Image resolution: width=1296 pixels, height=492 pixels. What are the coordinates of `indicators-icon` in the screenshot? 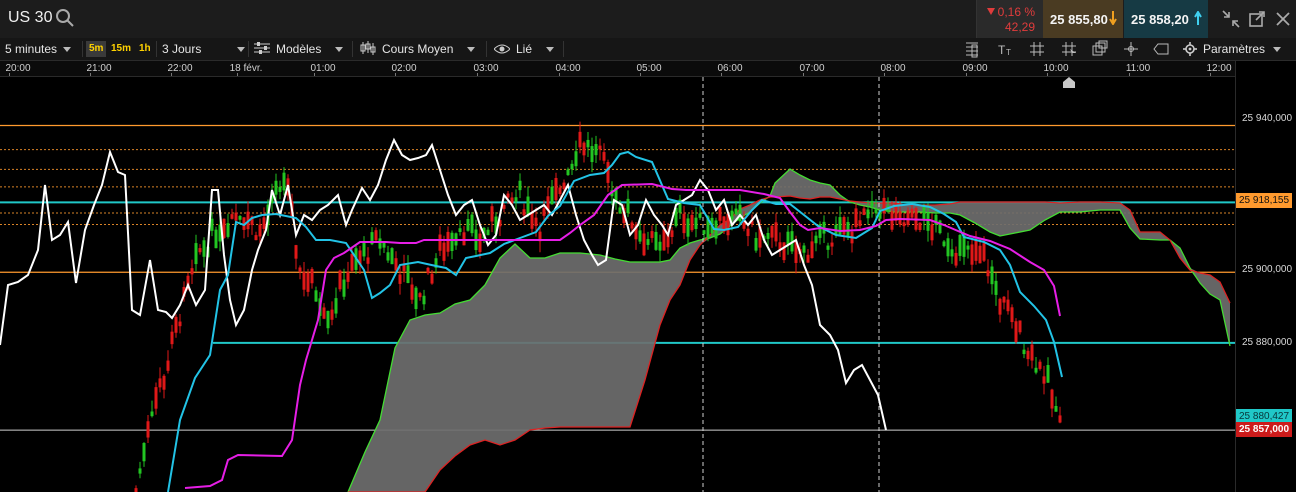 It's located at (972, 49).